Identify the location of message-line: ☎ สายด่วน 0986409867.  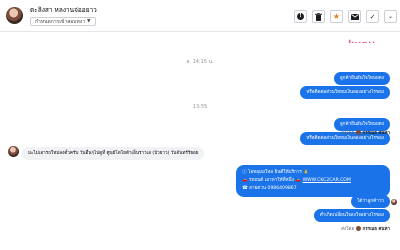
(269, 188).